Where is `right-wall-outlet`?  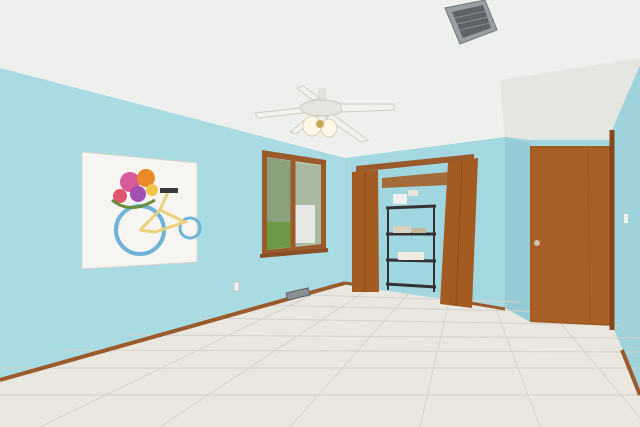
right-wall-outlet is located at coordinates (626, 218).